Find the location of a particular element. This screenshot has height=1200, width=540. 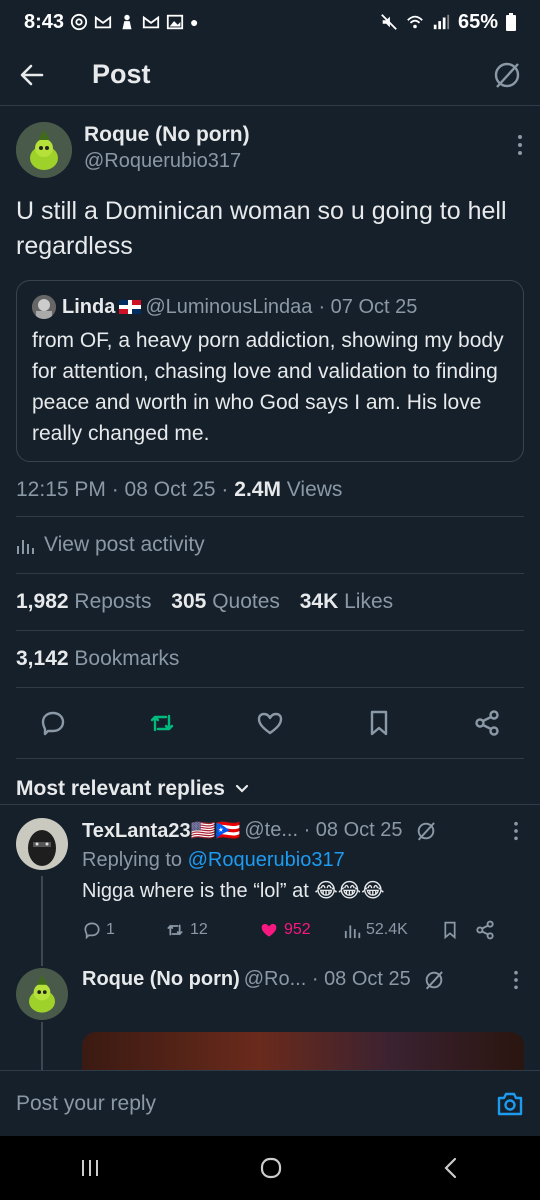

likes-count: 34K is located at coordinates (319, 601).